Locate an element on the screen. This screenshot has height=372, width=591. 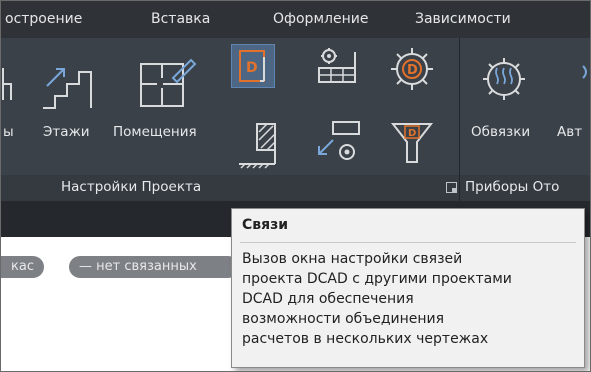
links-button: D is located at coordinates (253, 66).